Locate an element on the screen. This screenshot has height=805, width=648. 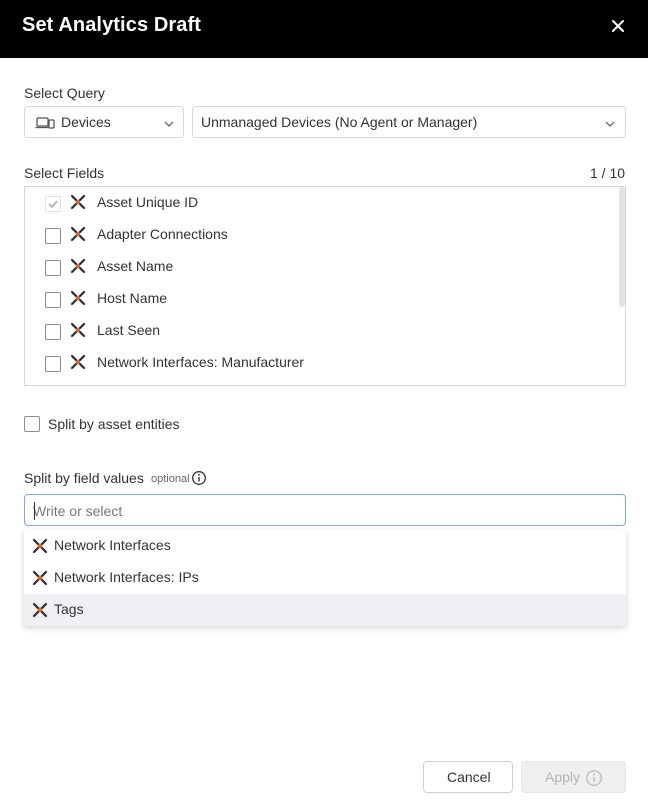
query-select: Unmanaged Devices (No Agent or Manager) is located at coordinates (409, 122).